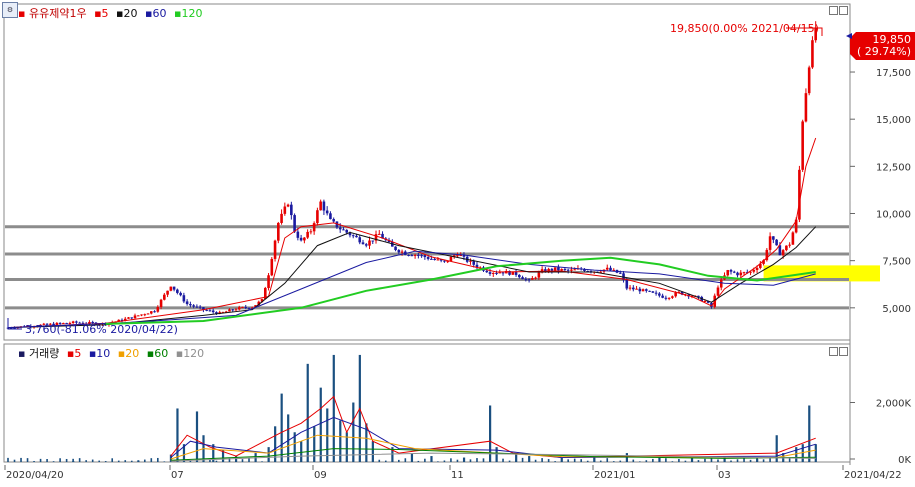 The image size is (915, 487). I want to click on price-legend: ▪ 유유제약1우 ▪5 ▪20 ▪60 ▪120, so click(110, 13).